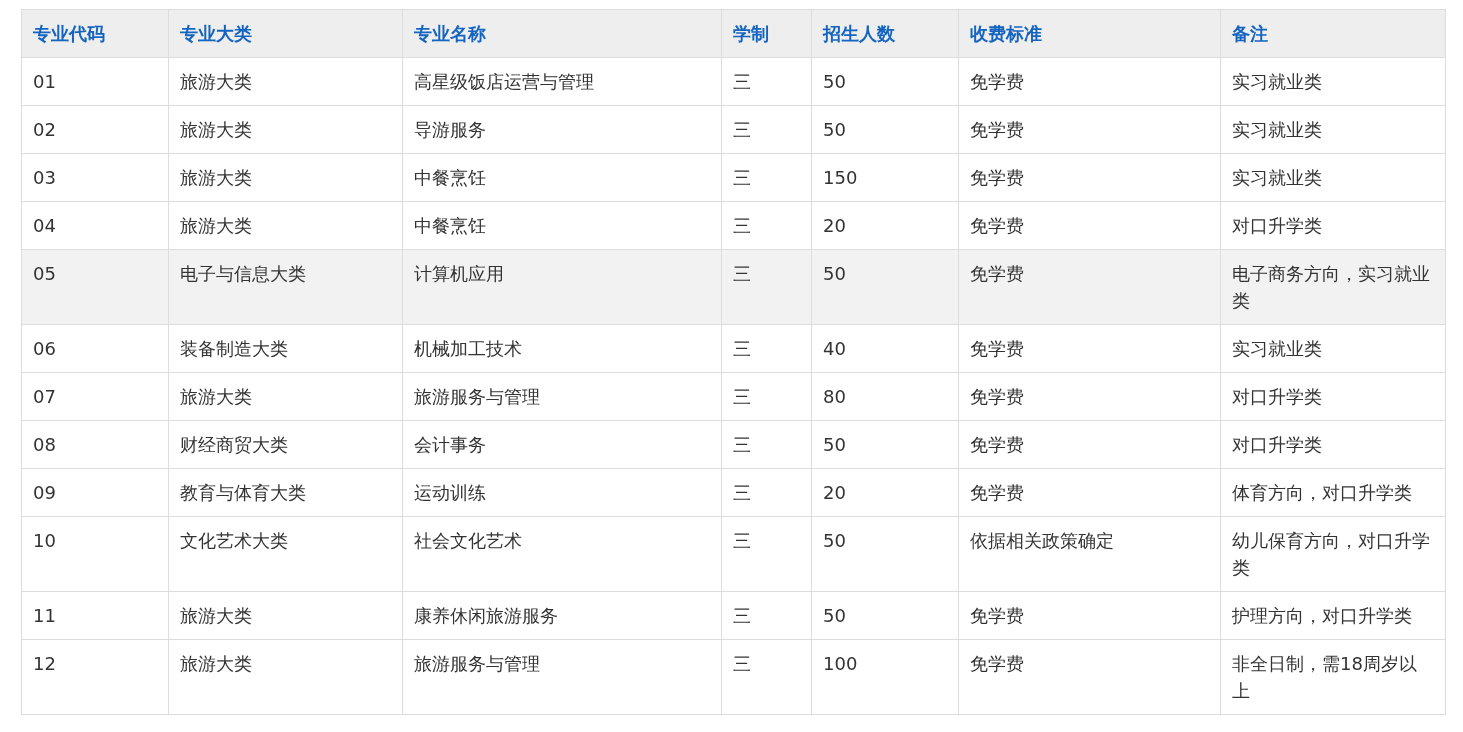 The height and width of the screenshot is (732, 1463). Describe the element at coordinates (285, 444) in the screenshot. I see `table-cell: 财经商贸大类` at that location.